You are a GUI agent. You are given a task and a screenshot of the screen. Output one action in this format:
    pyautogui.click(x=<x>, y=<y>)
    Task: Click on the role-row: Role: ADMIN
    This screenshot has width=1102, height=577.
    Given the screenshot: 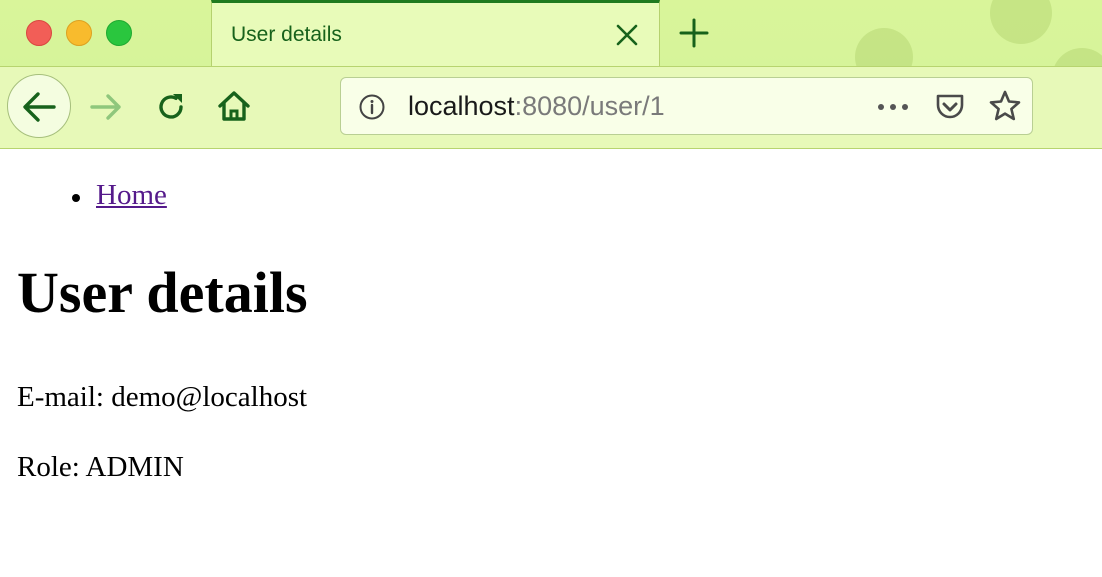 What is the action you would take?
    pyautogui.click(x=100, y=467)
    